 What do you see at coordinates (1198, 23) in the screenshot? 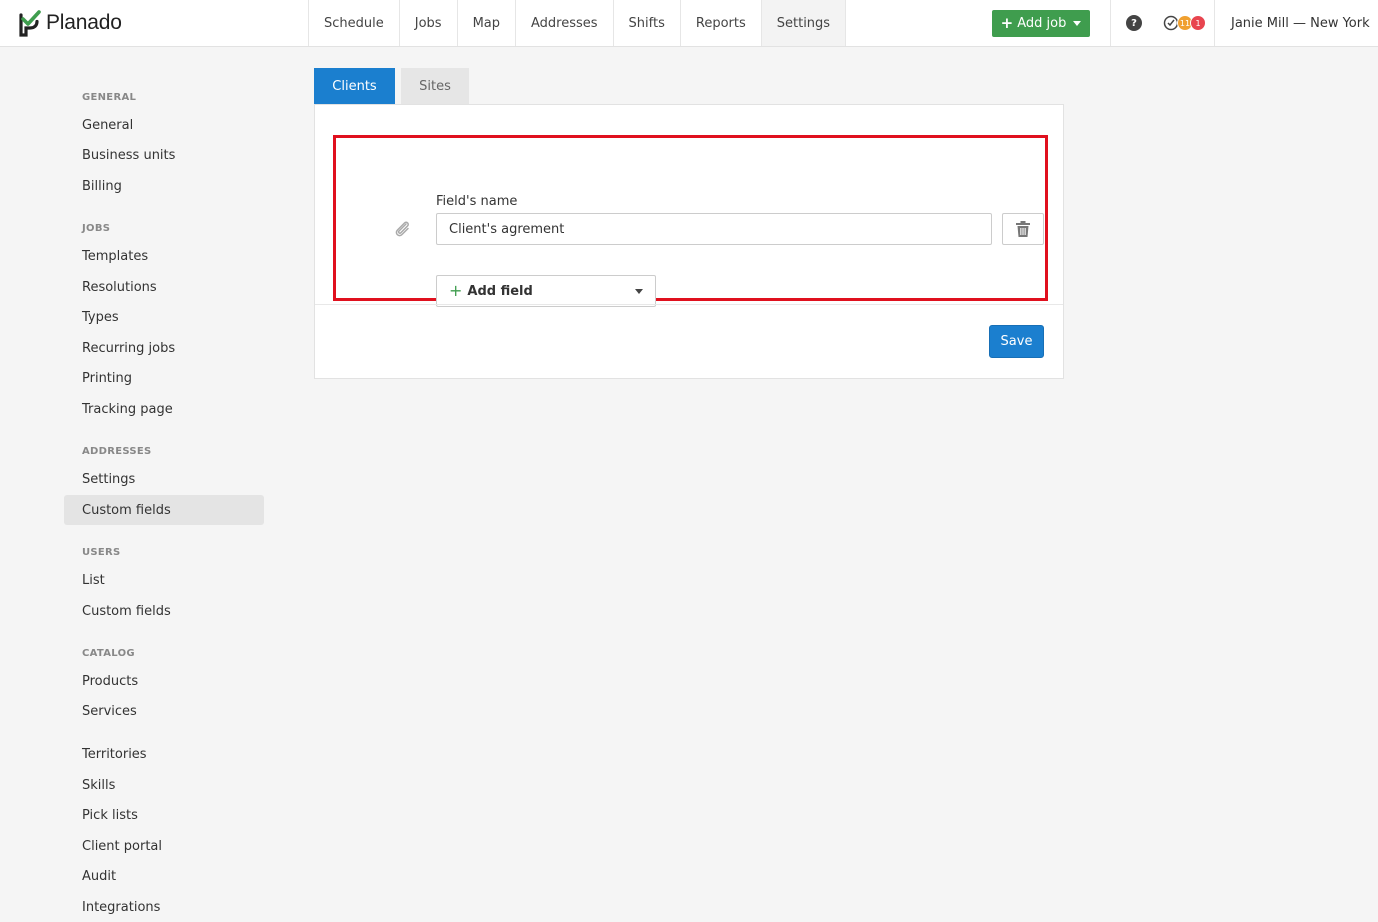
I see `status-badge-red: 1` at bounding box center [1198, 23].